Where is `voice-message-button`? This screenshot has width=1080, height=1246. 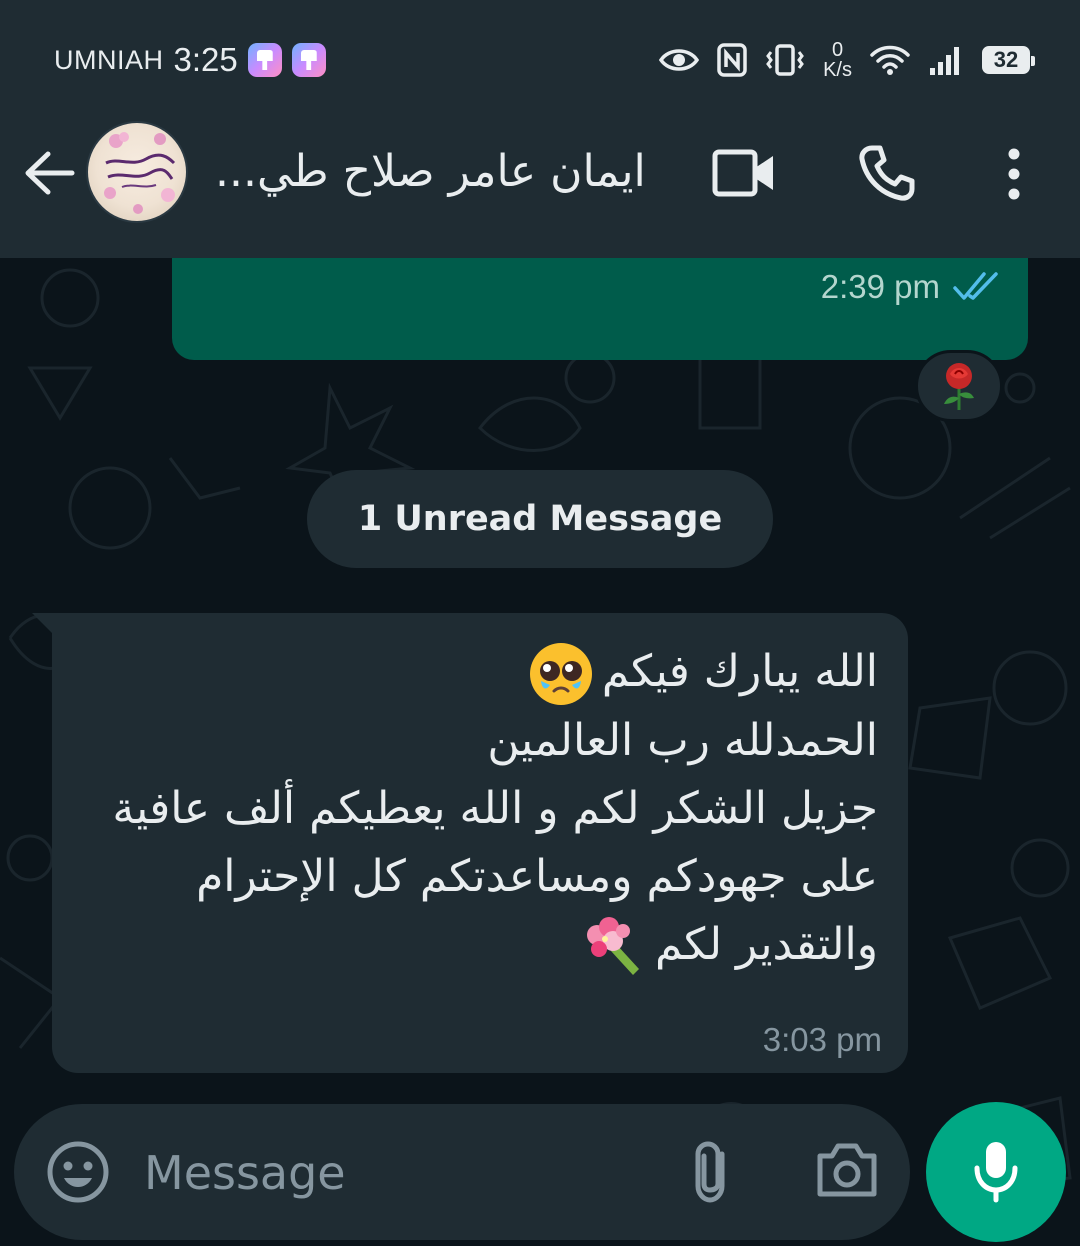
voice-message-button is located at coordinates (996, 1172).